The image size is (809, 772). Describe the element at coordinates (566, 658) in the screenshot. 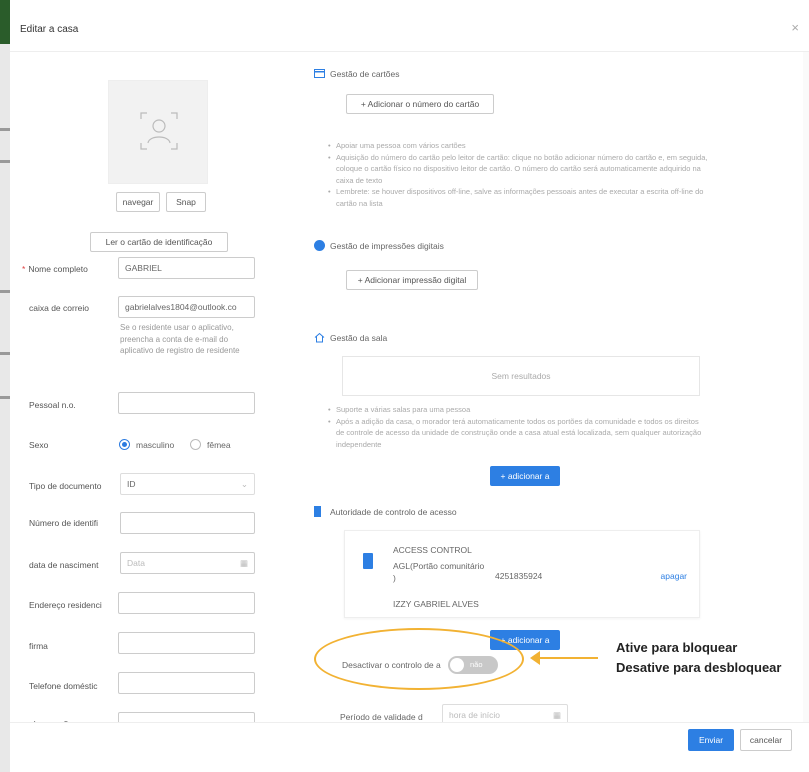

I see `arrow-line` at that location.